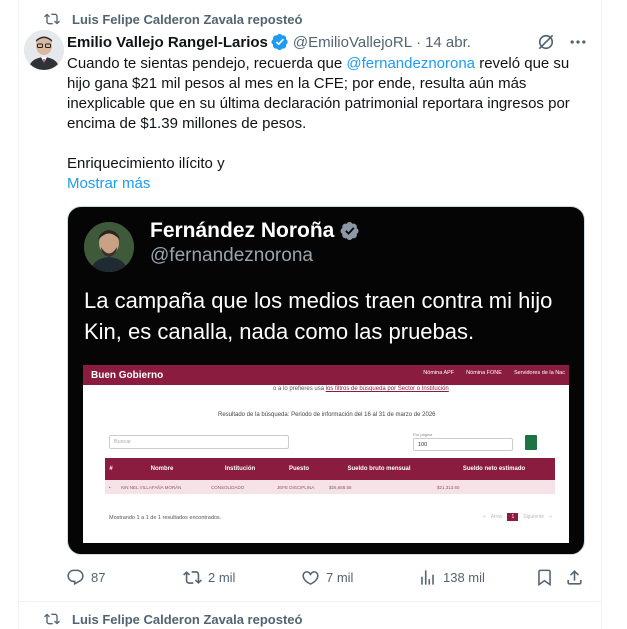 The height and width of the screenshot is (629, 627). I want to click on author-avatar-image, so click(44, 50).